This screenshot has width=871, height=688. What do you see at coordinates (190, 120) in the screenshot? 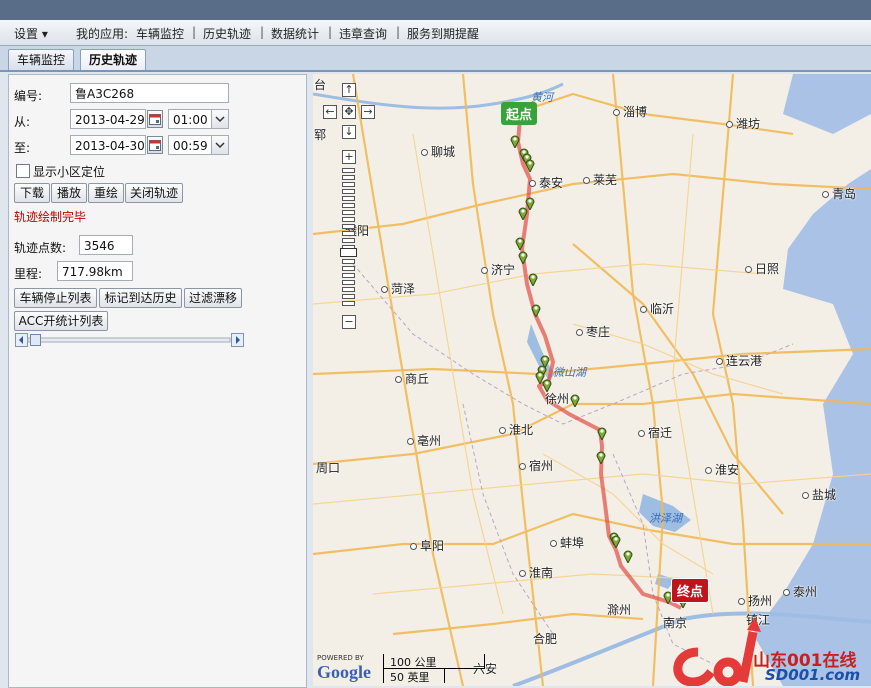
I see `from-time-value: 01:00` at bounding box center [190, 120].